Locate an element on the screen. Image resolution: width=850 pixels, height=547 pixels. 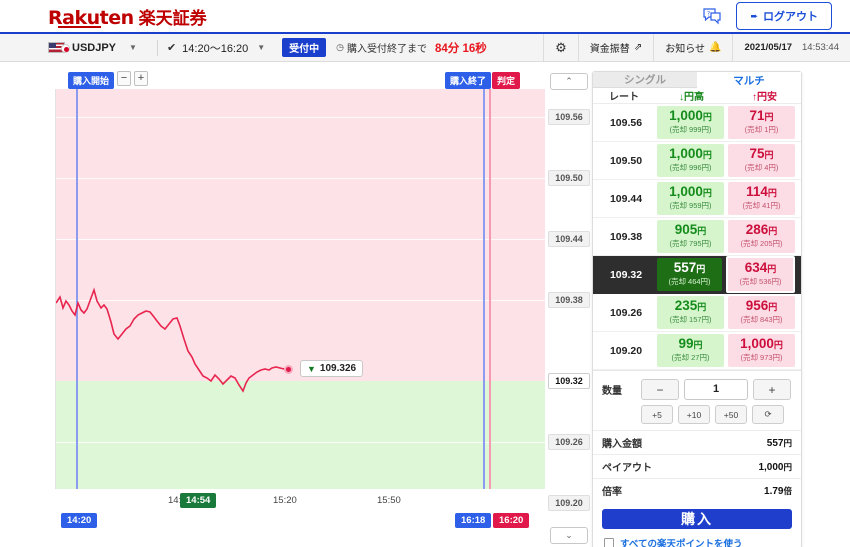
bet-up-cell: 99円 (売却 27円) is located at coordinates (690, 350).